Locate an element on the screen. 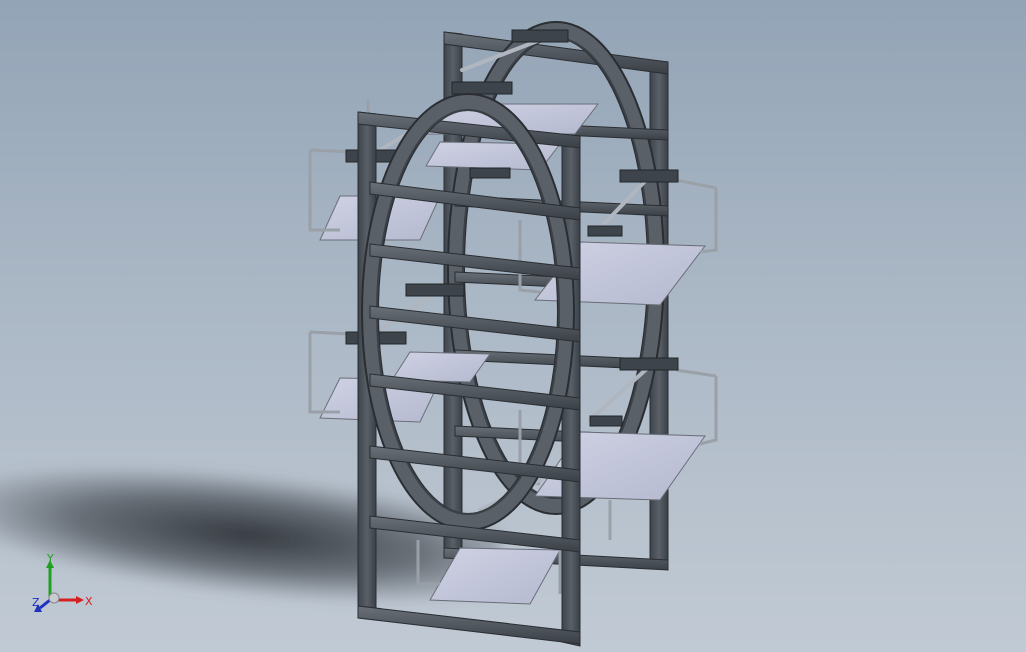  orientation-triad: Y X Z is located at coordinates (63, 585).